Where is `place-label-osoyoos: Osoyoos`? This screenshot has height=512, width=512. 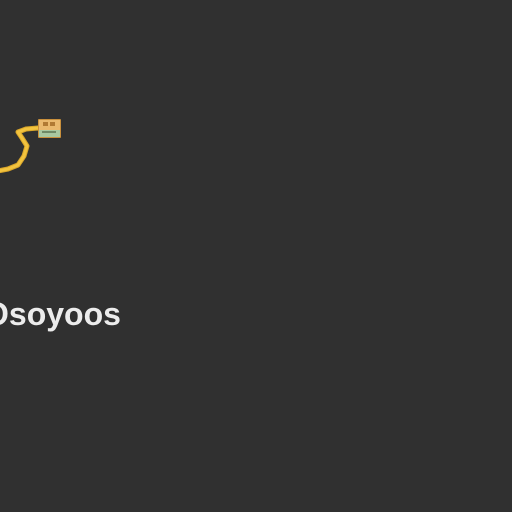
place-label-osoyoos: Osoyoos is located at coordinates (60, 314).